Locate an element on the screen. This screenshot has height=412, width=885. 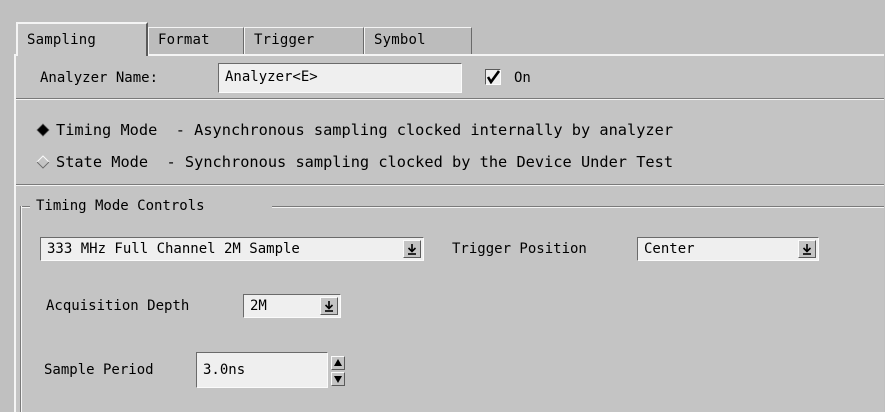
tab-sampling-label: Sampling is located at coordinates (62, 40).